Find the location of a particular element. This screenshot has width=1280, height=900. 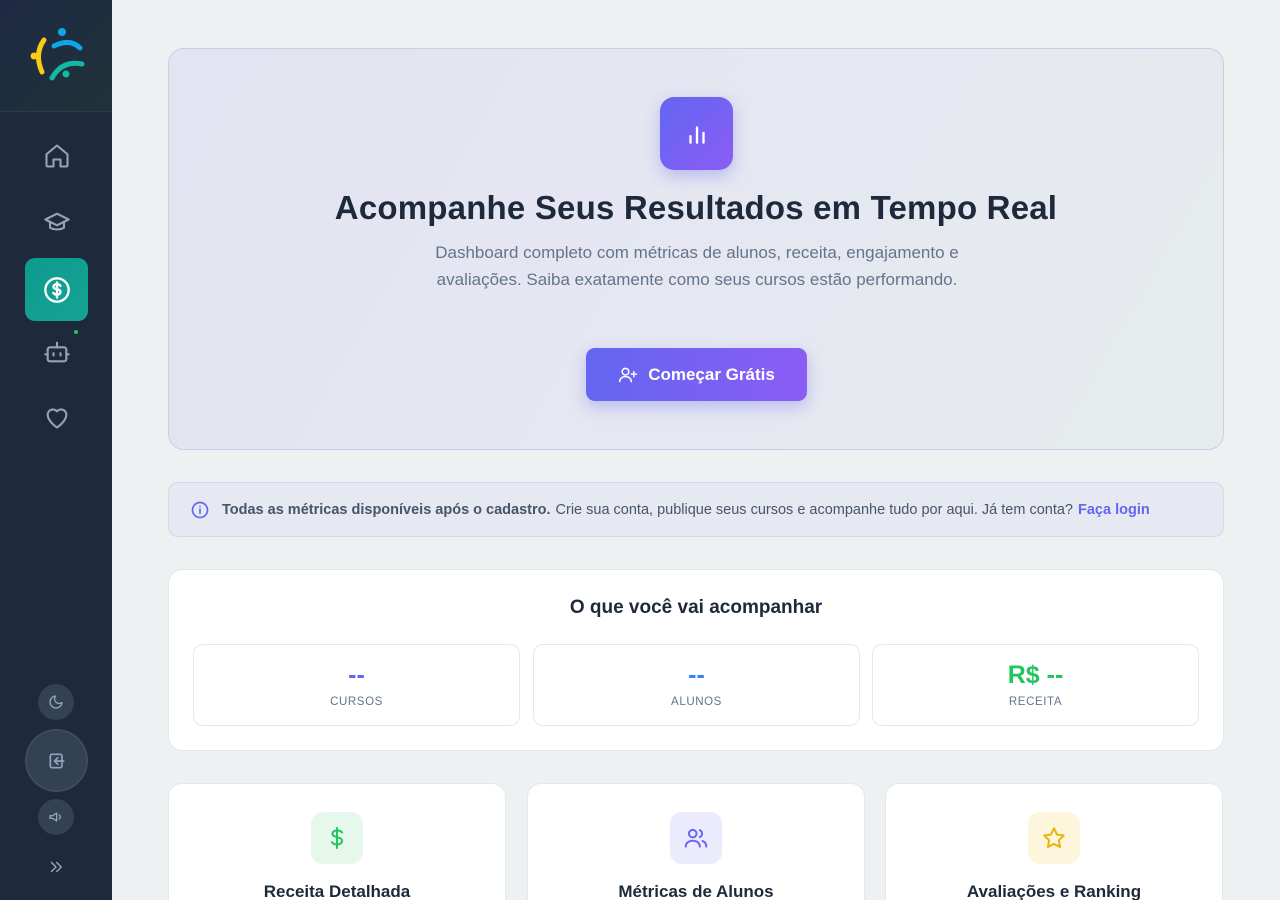

metrics-title: O que você vai acompanhar is located at coordinates (696, 607).